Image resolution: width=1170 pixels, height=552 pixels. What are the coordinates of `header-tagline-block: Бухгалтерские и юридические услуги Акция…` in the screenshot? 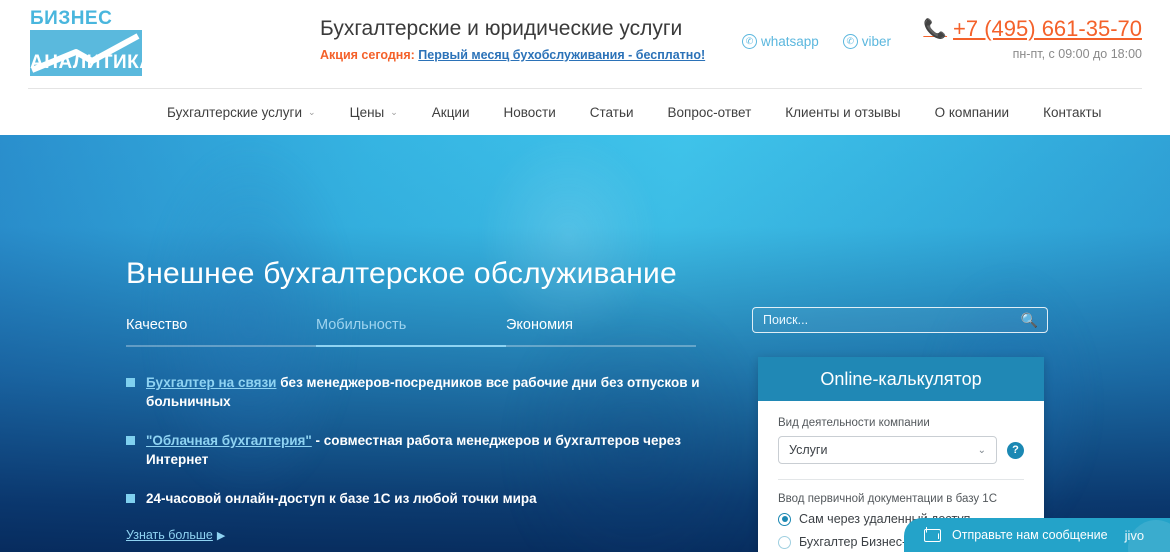 It's located at (520, 39).